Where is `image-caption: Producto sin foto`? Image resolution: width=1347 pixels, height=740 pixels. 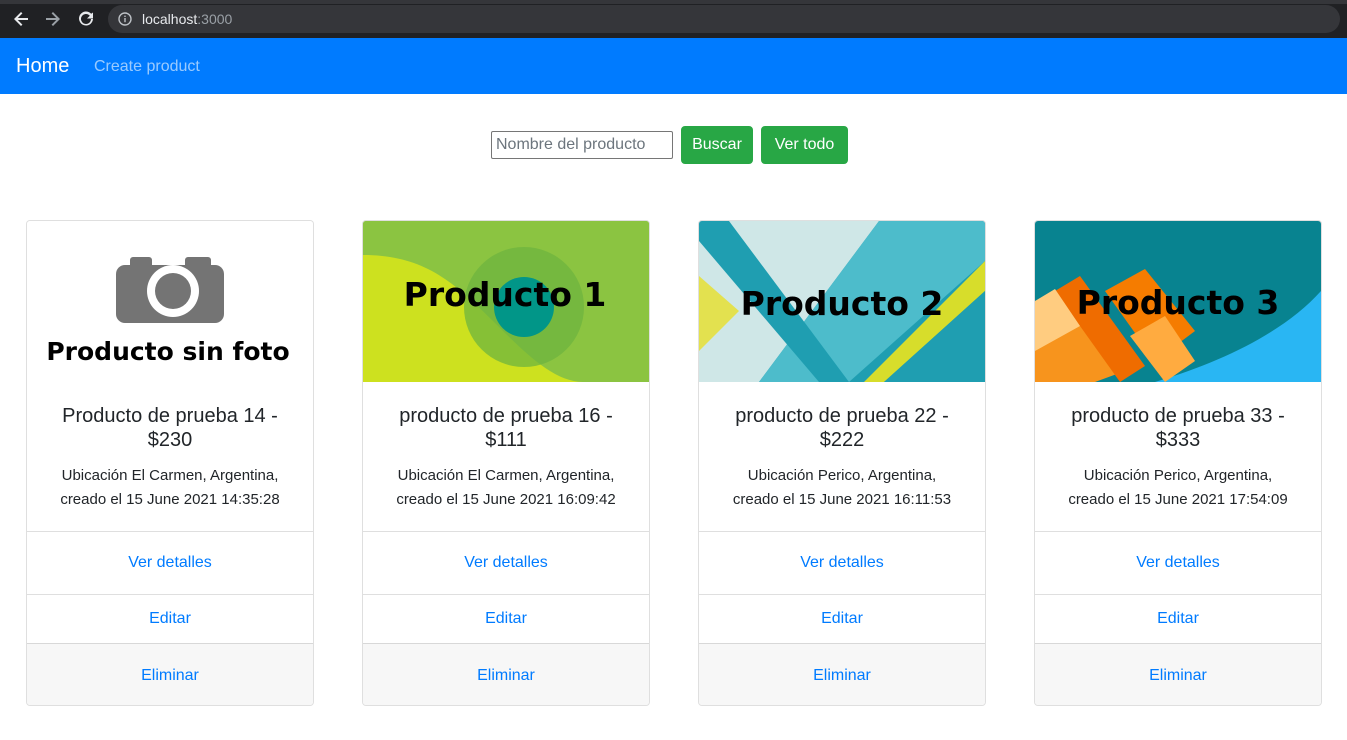 image-caption: Producto sin foto is located at coordinates (167, 351).